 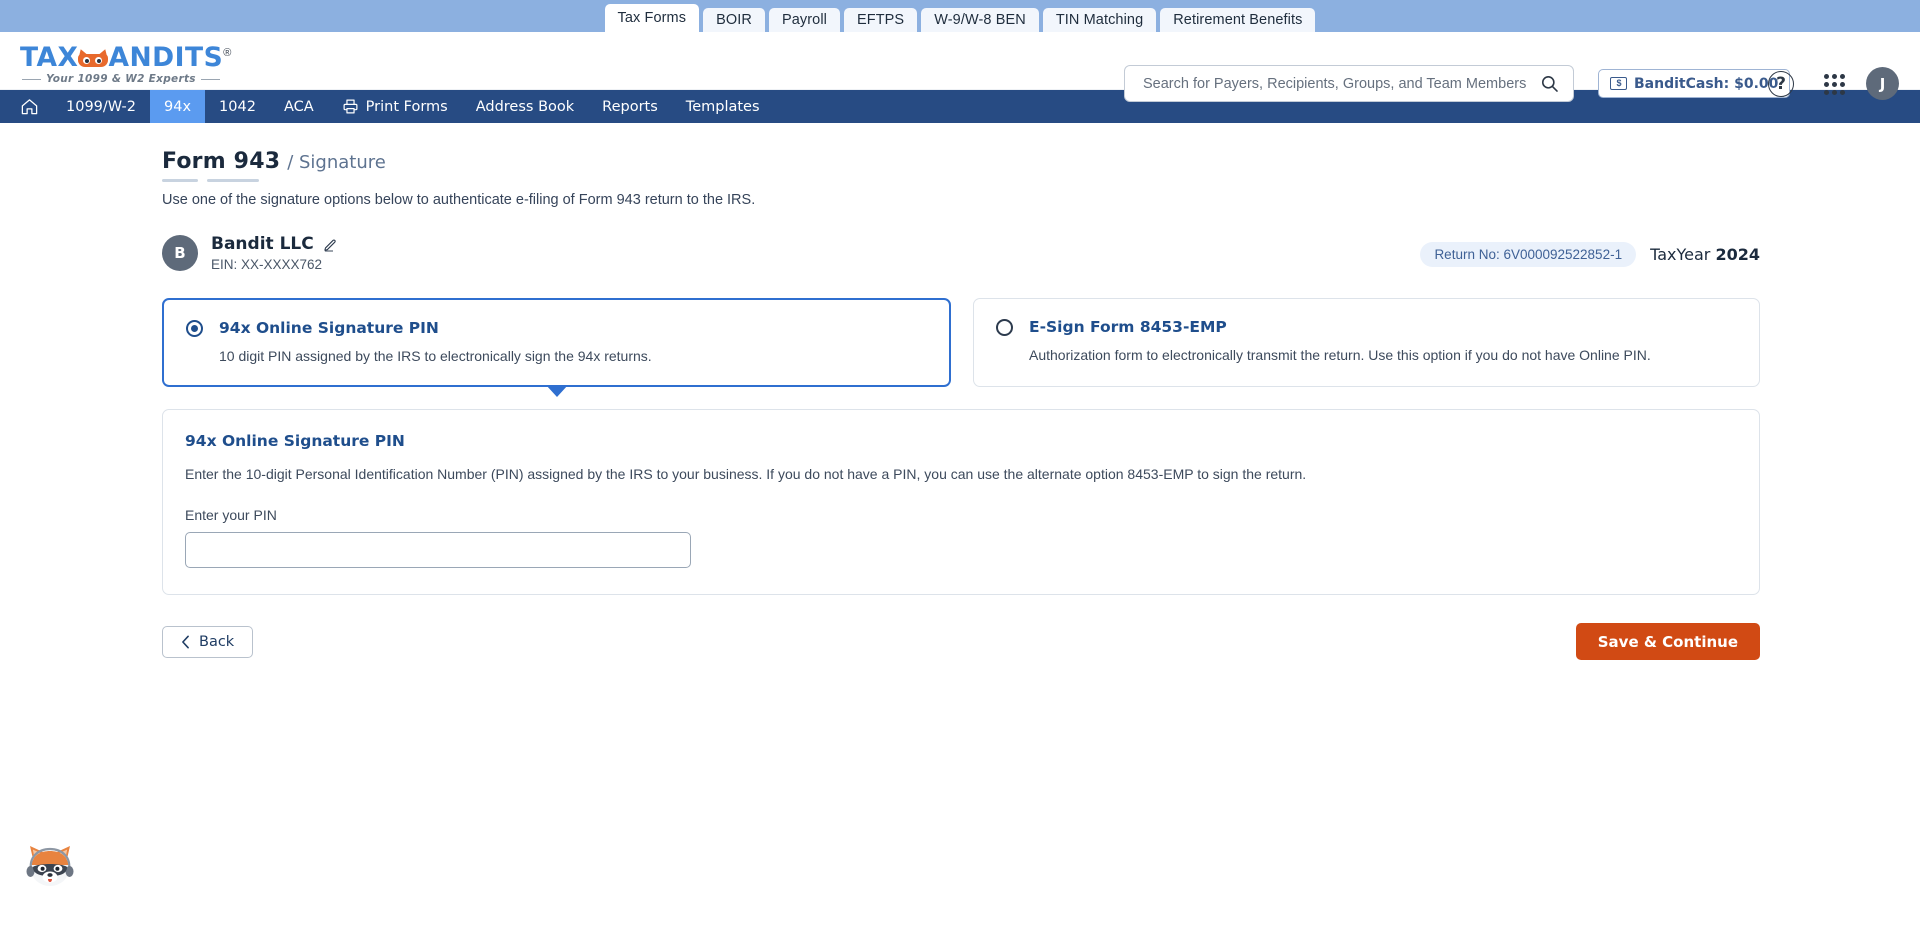 What do you see at coordinates (336, 162) in the screenshot?
I see `page-title-sub: / Signature` at bounding box center [336, 162].